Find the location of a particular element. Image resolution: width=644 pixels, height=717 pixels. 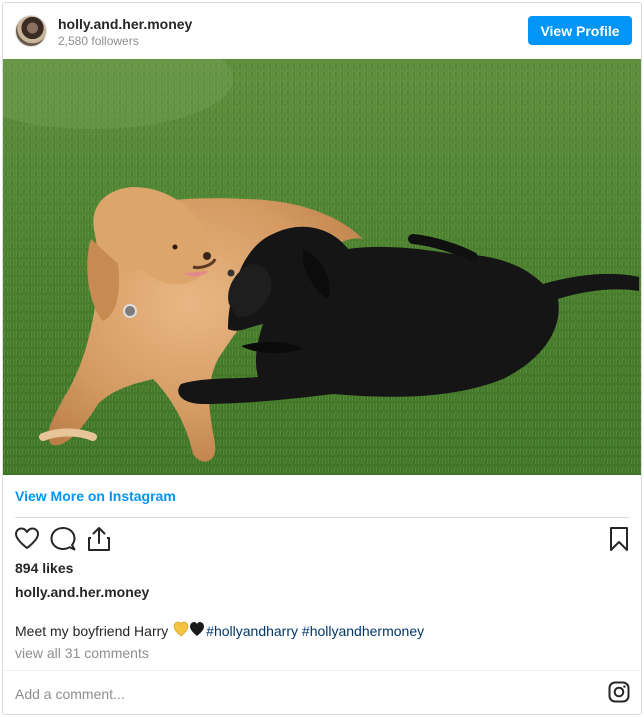

hashtag-link: #hollyandhermoney is located at coordinates (363, 631).